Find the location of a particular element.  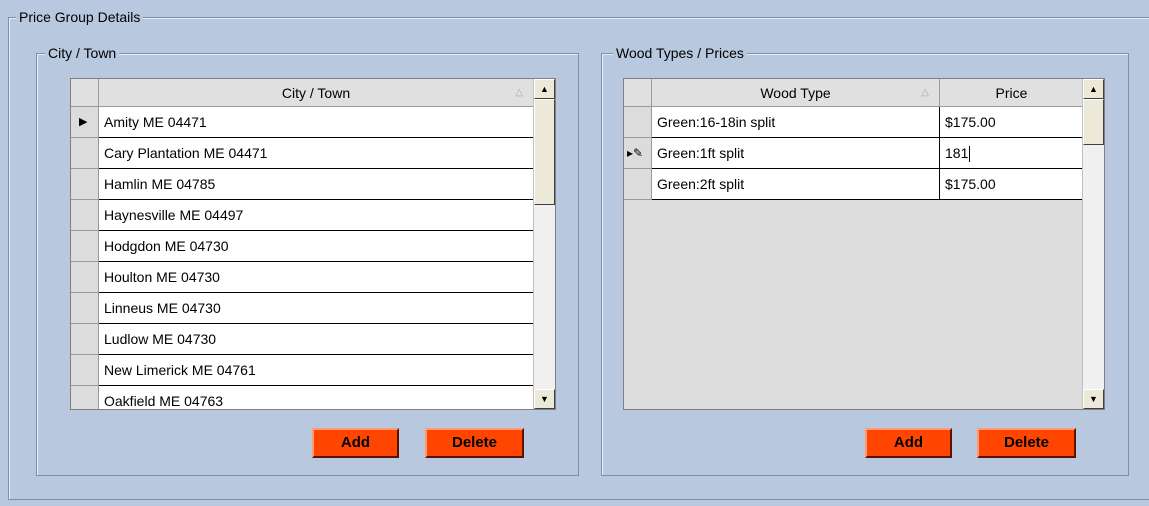

city-cell: Linneus ME 04730 is located at coordinates (316, 308).